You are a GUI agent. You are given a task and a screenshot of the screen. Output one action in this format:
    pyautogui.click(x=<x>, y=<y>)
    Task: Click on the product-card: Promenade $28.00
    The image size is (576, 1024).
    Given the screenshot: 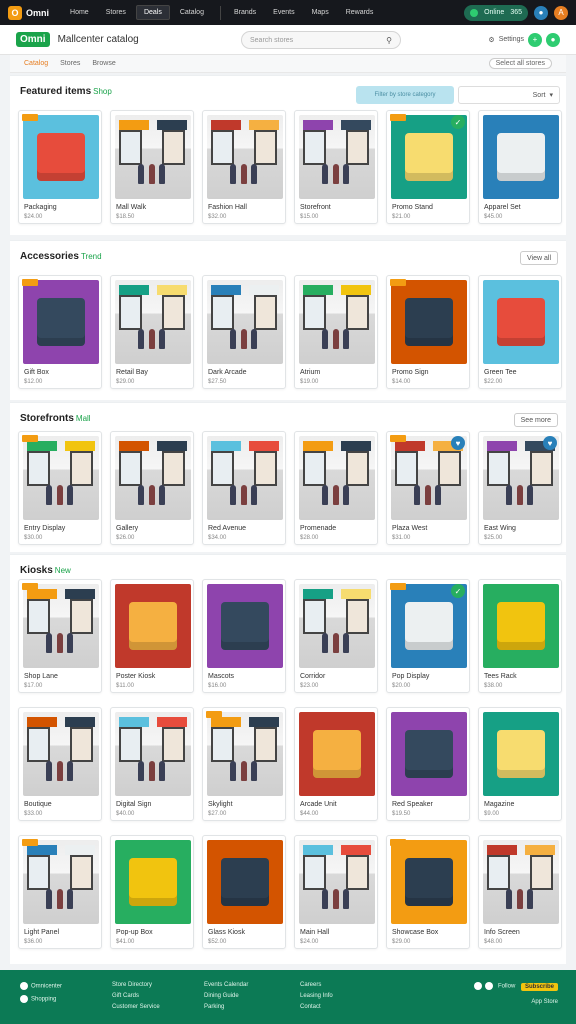 What is the action you would take?
    pyautogui.click(x=336, y=488)
    